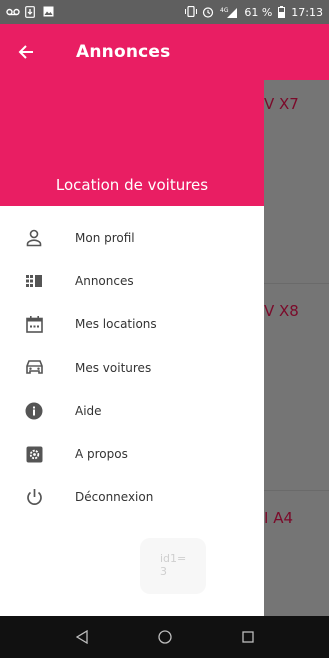  Describe the element at coordinates (132, 410) in the screenshot. I see `menu-item-aide: Aide` at that location.